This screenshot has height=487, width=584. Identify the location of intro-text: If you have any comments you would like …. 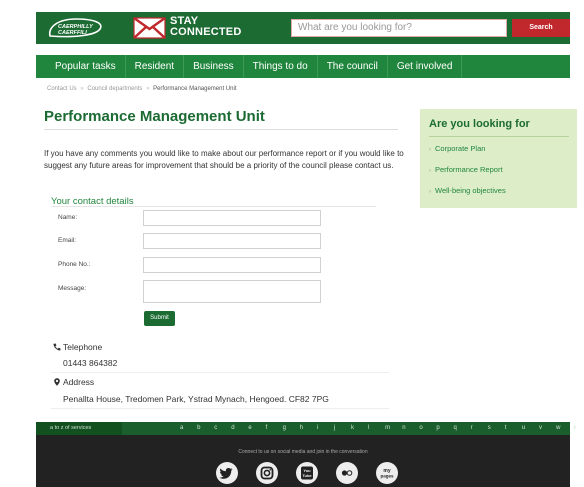
(224, 159).